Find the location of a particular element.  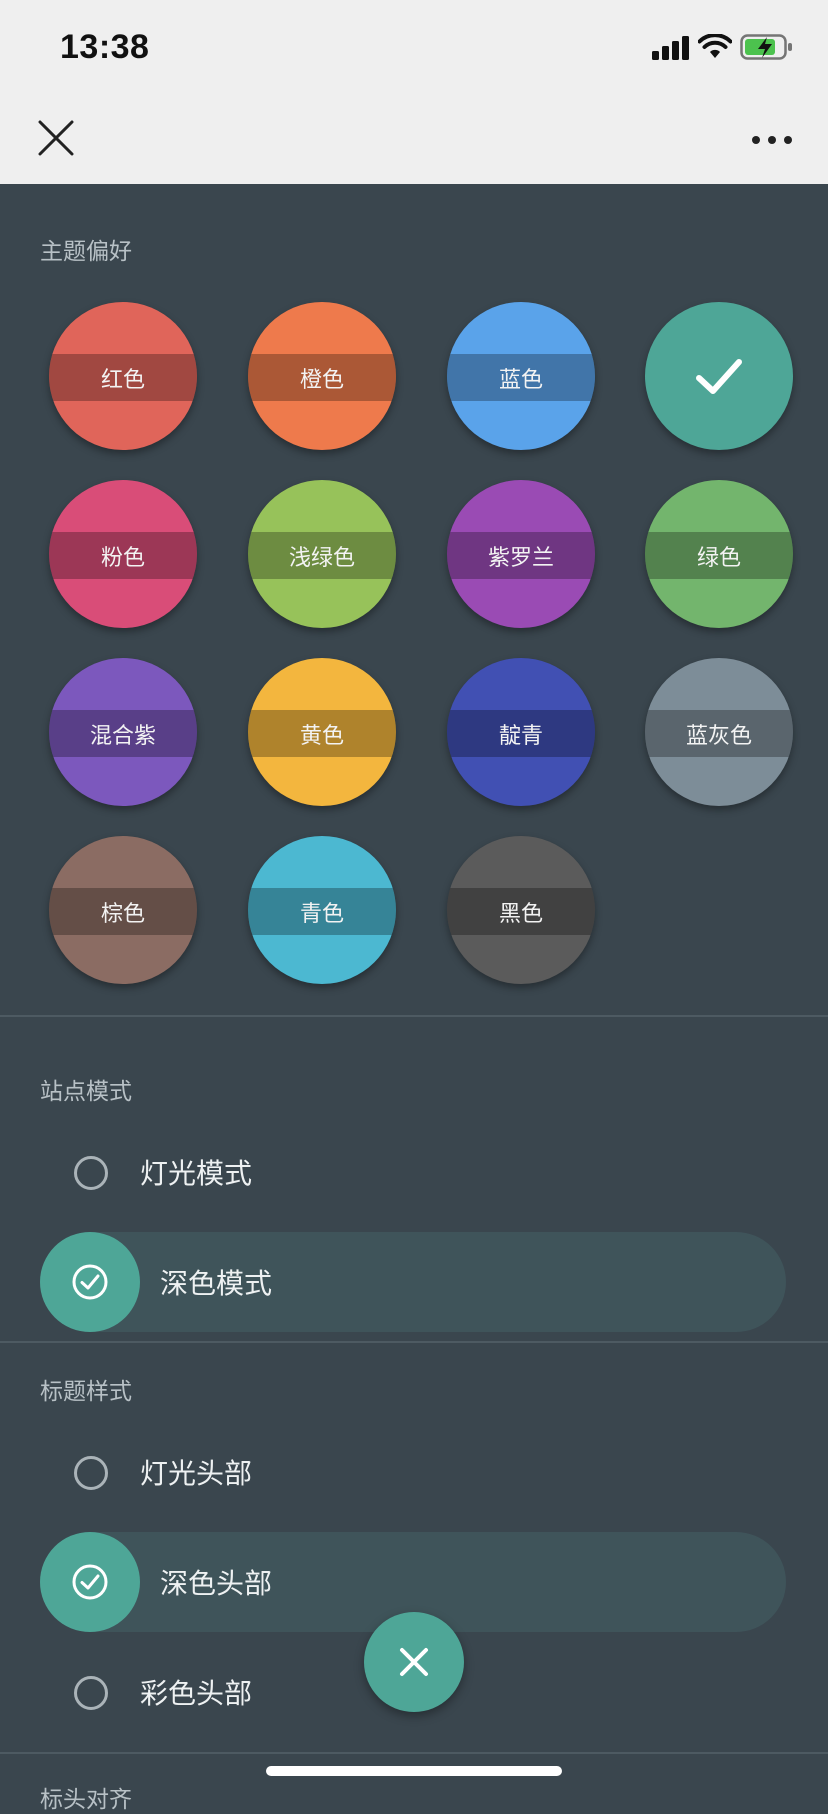

swatch-indigo: 靛青 is located at coordinates (521, 732).